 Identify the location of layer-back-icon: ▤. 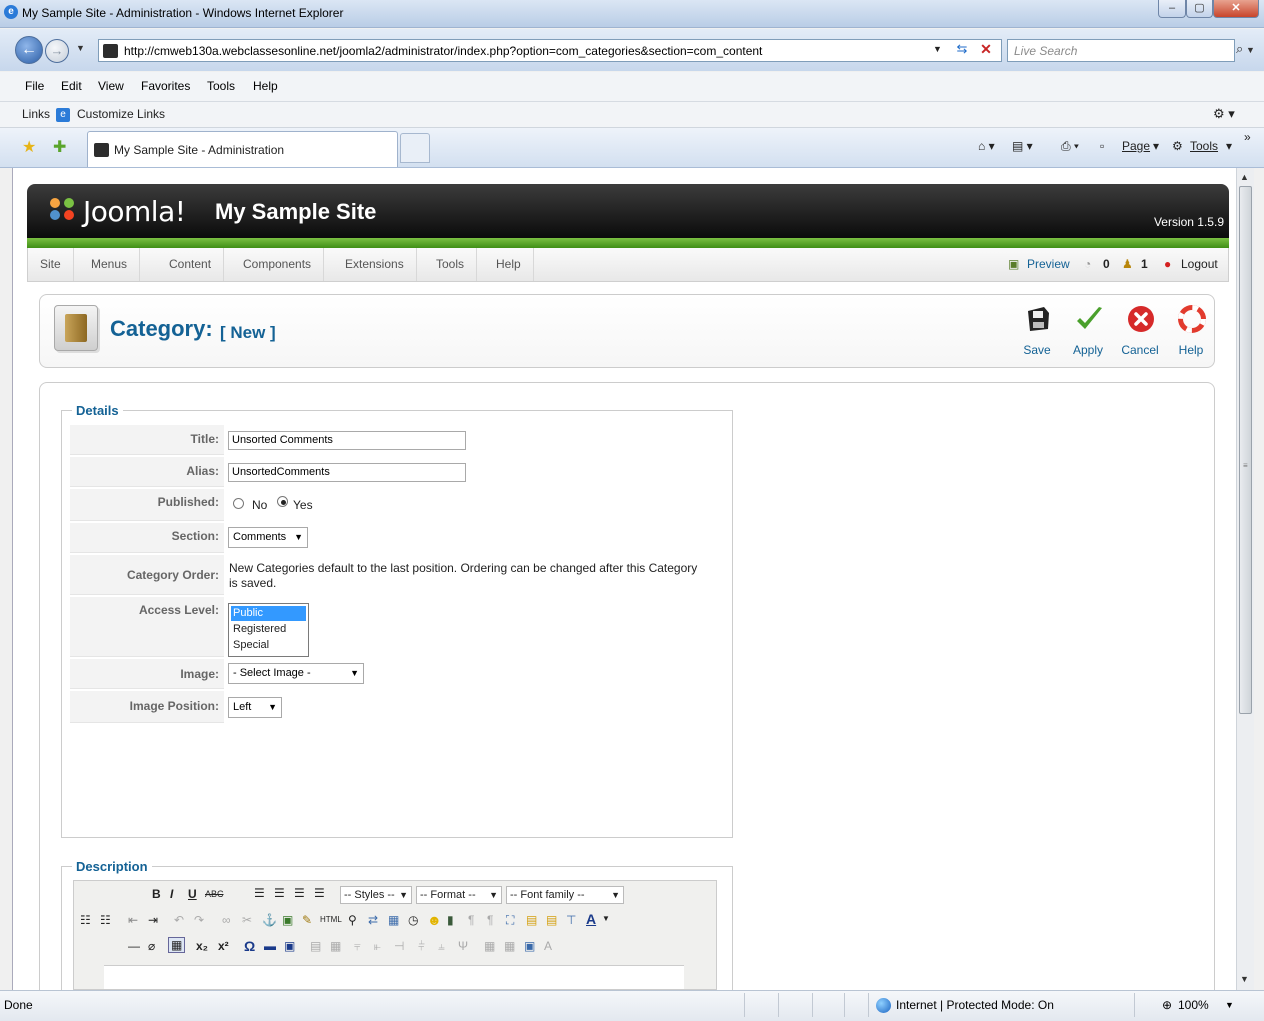
(551, 920).